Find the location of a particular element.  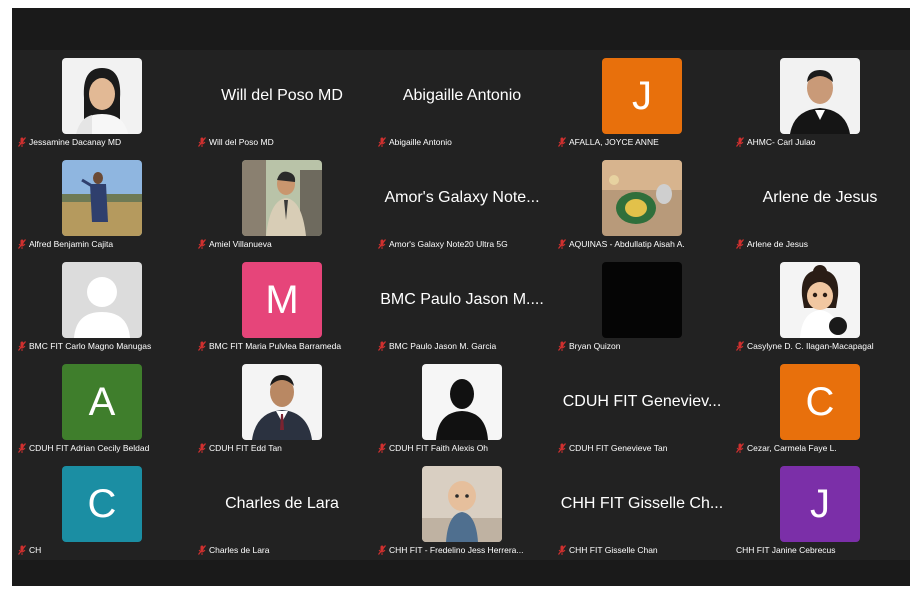

participant-initial-avatar: A is located at coordinates (102, 402).